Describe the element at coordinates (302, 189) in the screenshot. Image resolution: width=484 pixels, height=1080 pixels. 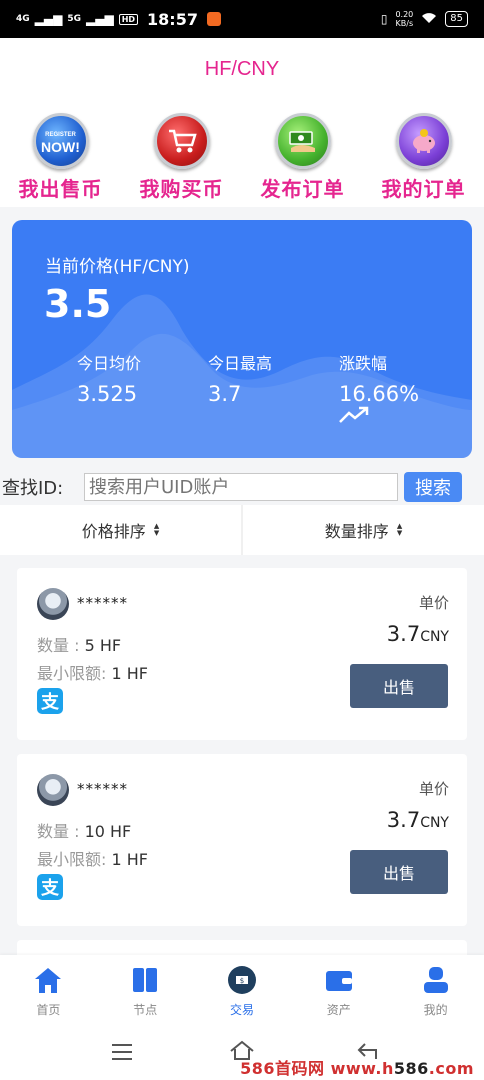
I see `quick-action-label: 发布订单` at that location.